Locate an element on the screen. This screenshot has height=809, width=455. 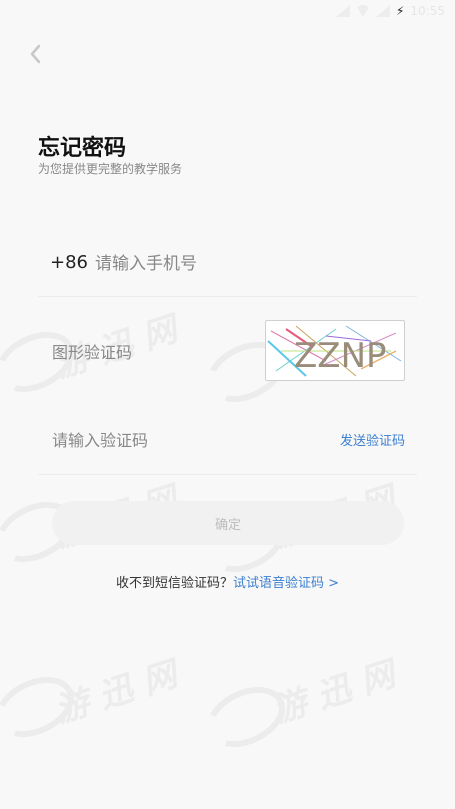
voice-code-link: 试试语音验证码 > is located at coordinates (286, 583).